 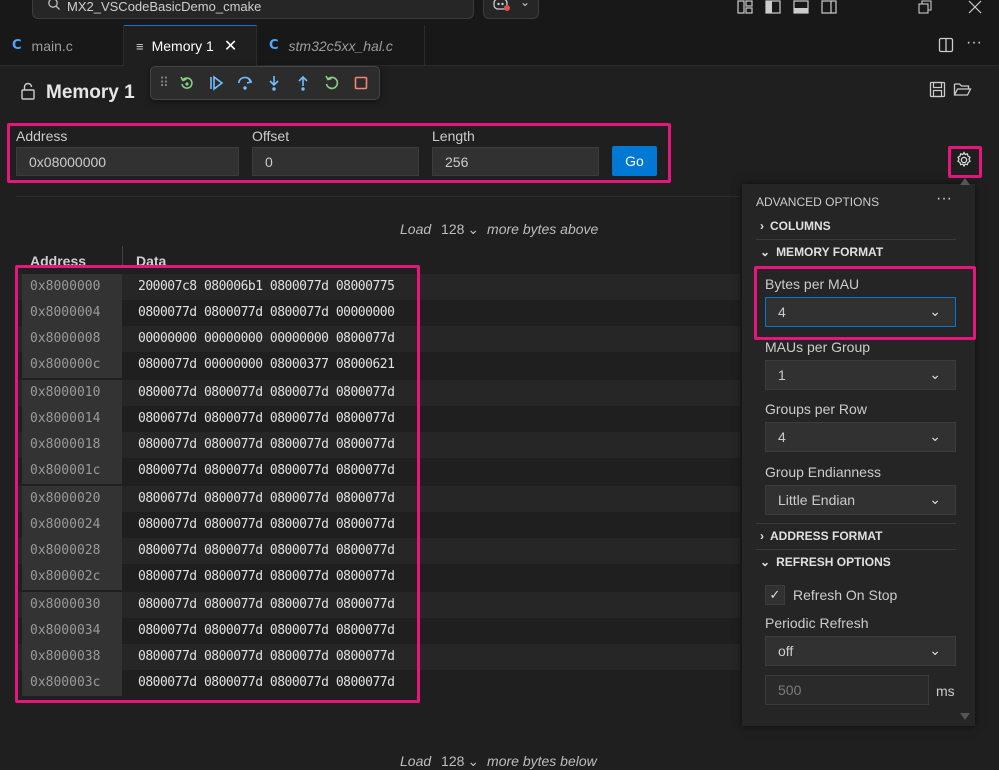 I want to click on copilot-icon, so click(x=502, y=8).